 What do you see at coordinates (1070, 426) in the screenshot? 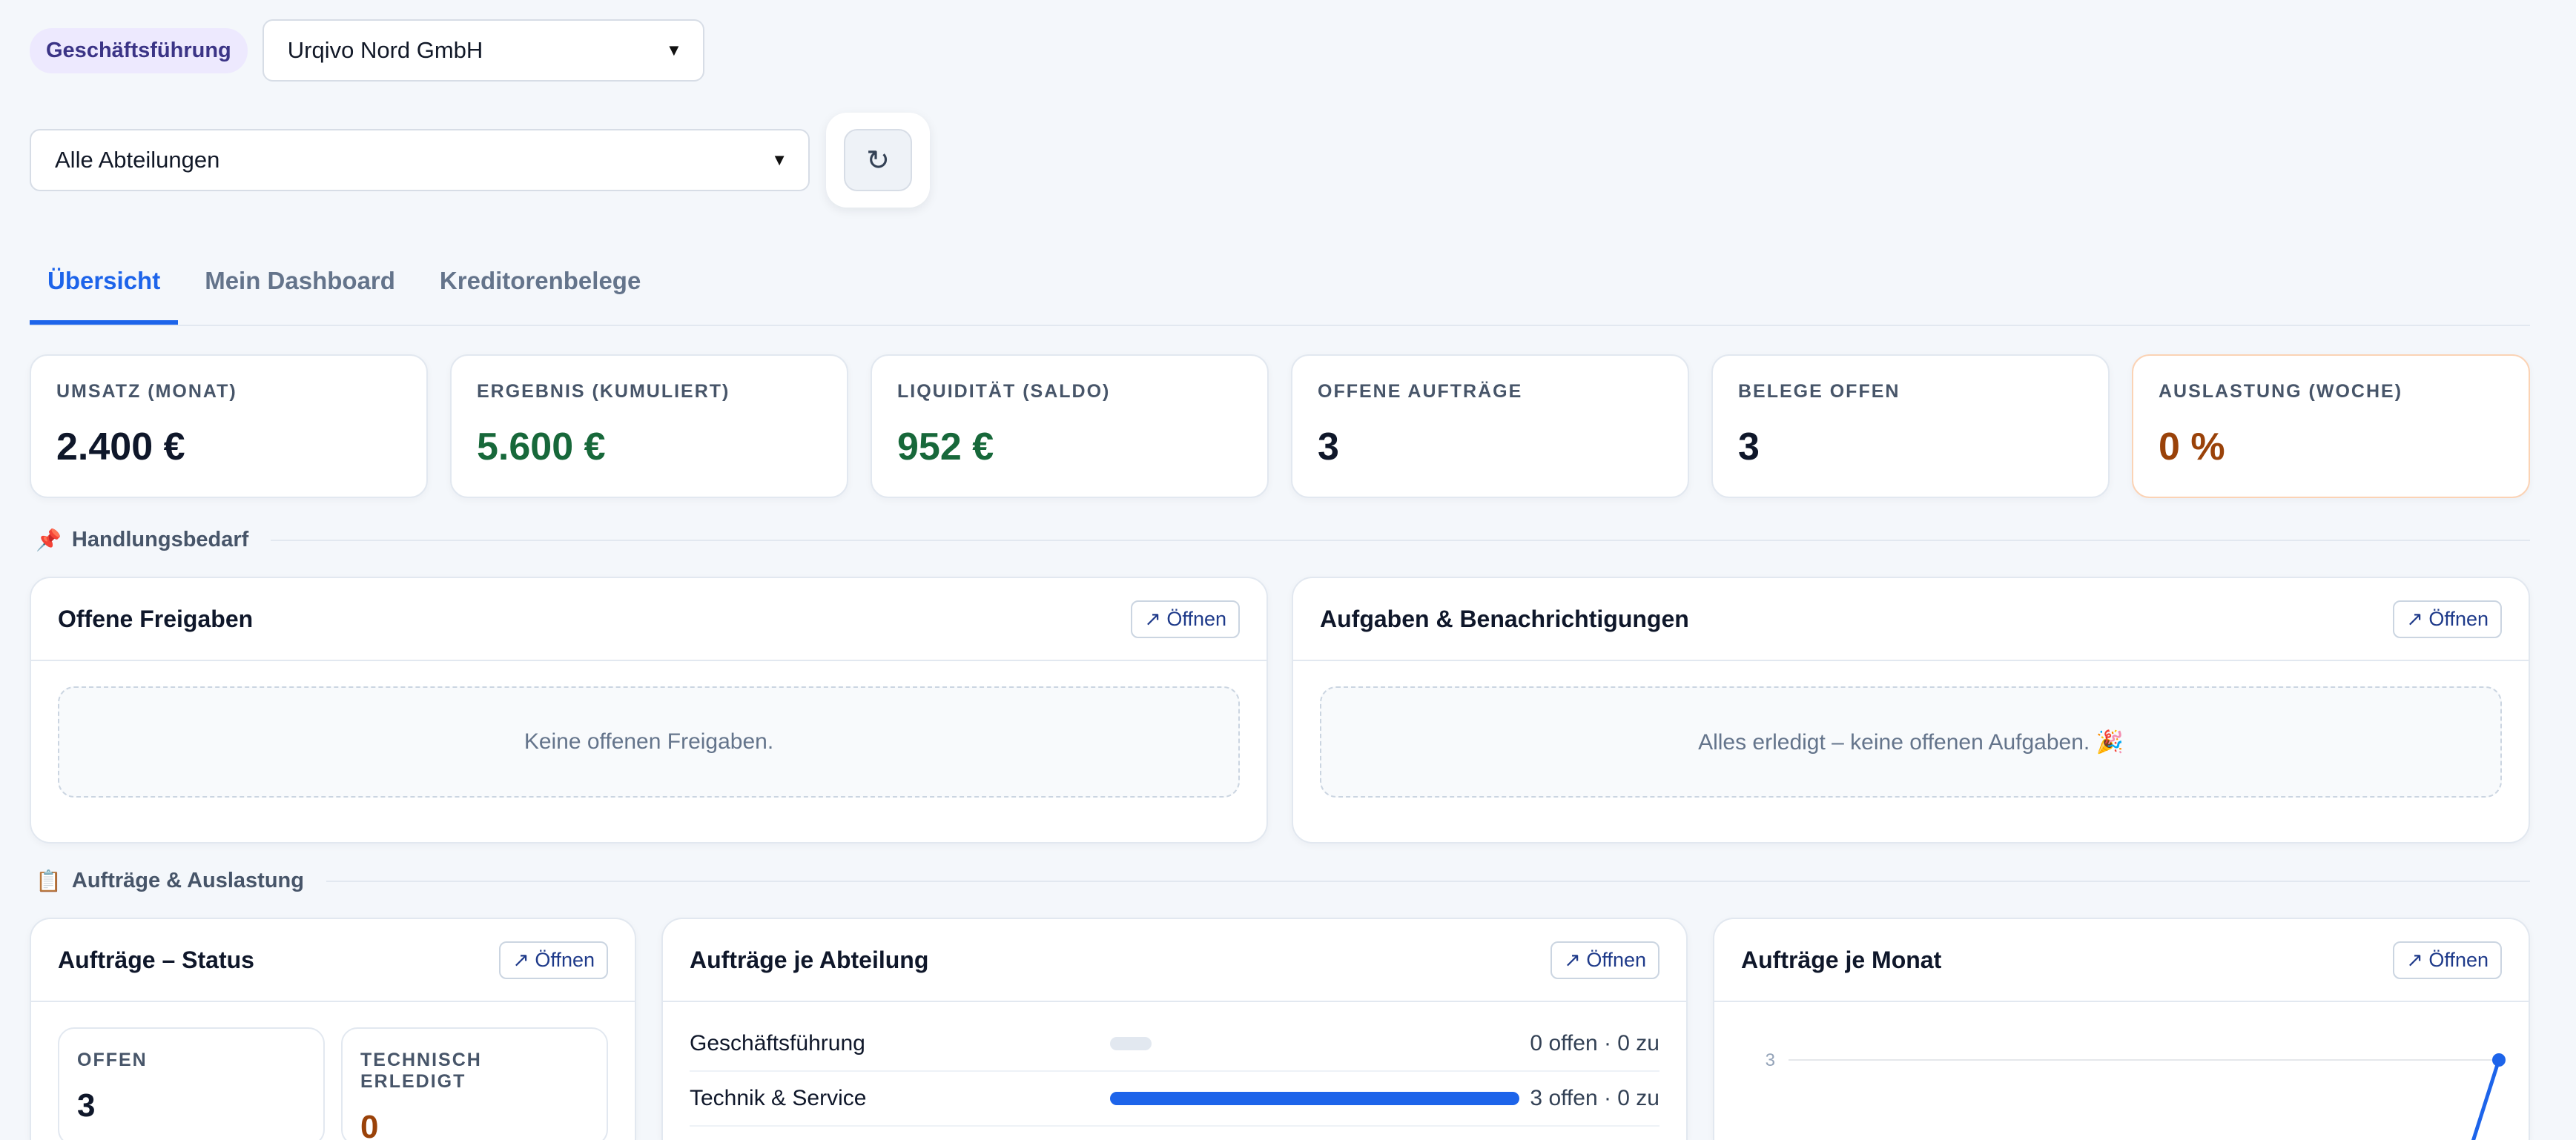
I see `kpi-card-liquidity: LIQUIDITÄT (SALDO) 952 €` at bounding box center [1070, 426].